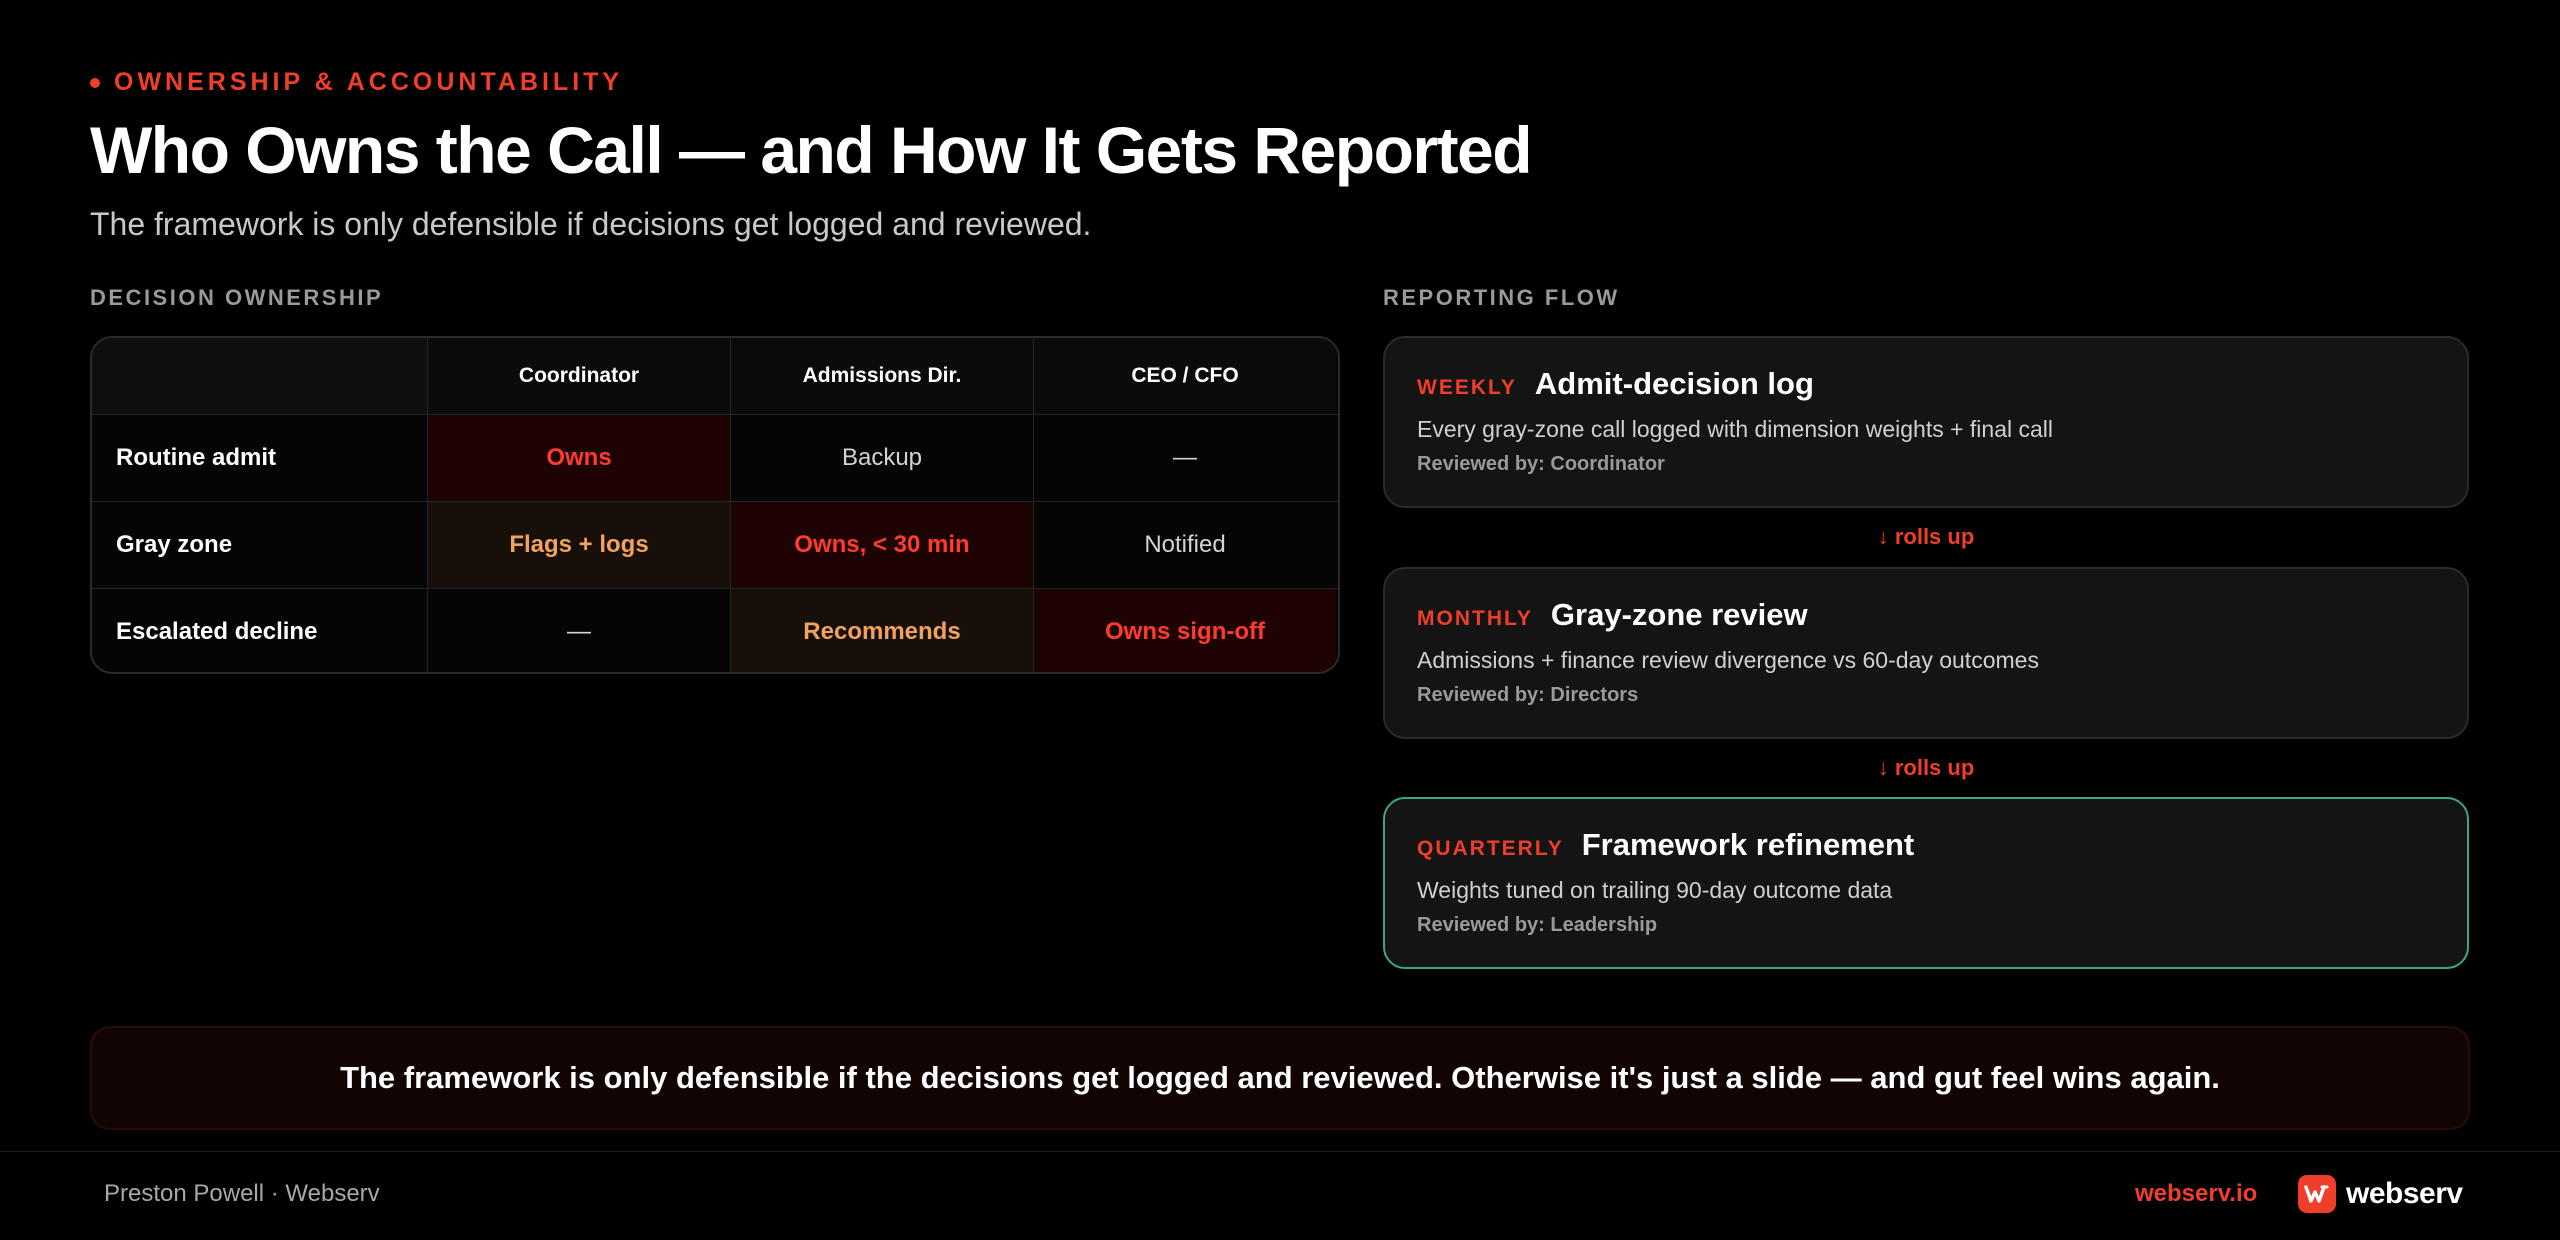  What do you see at coordinates (881, 376) in the screenshot?
I see `column-header: Admissions Dir.` at bounding box center [881, 376].